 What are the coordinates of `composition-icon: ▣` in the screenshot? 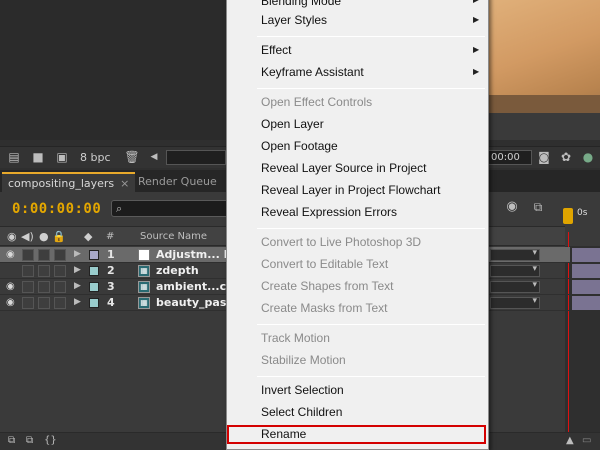 It's located at (62, 157).